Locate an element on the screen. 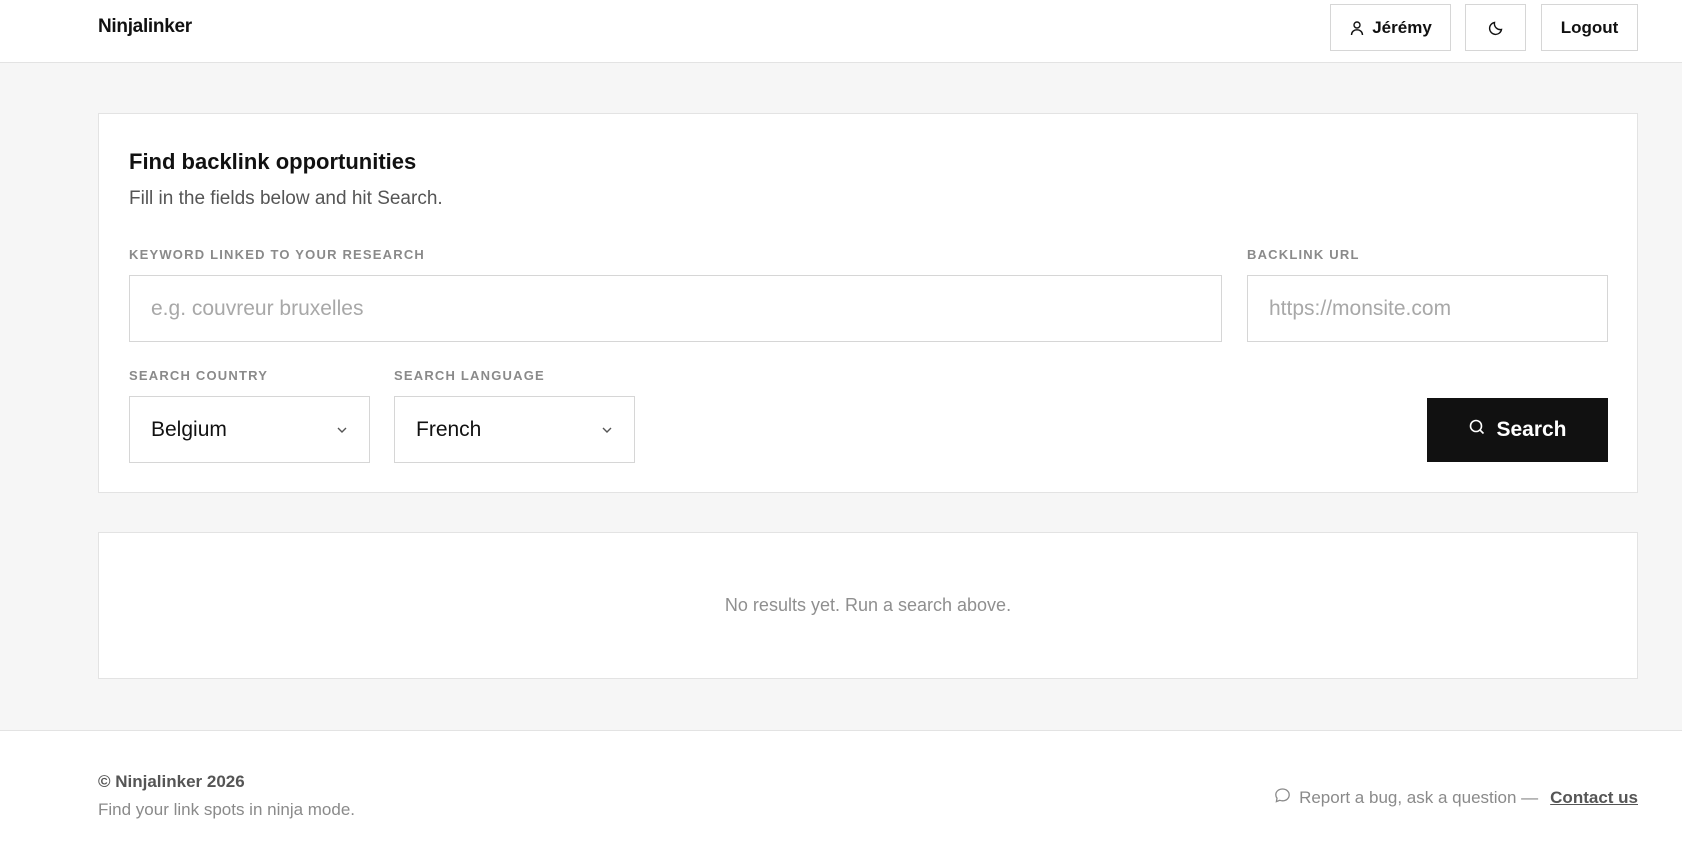 Image resolution: width=1682 pixels, height=846 pixels. user-name: Jérémy is located at coordinates (1402, 27).